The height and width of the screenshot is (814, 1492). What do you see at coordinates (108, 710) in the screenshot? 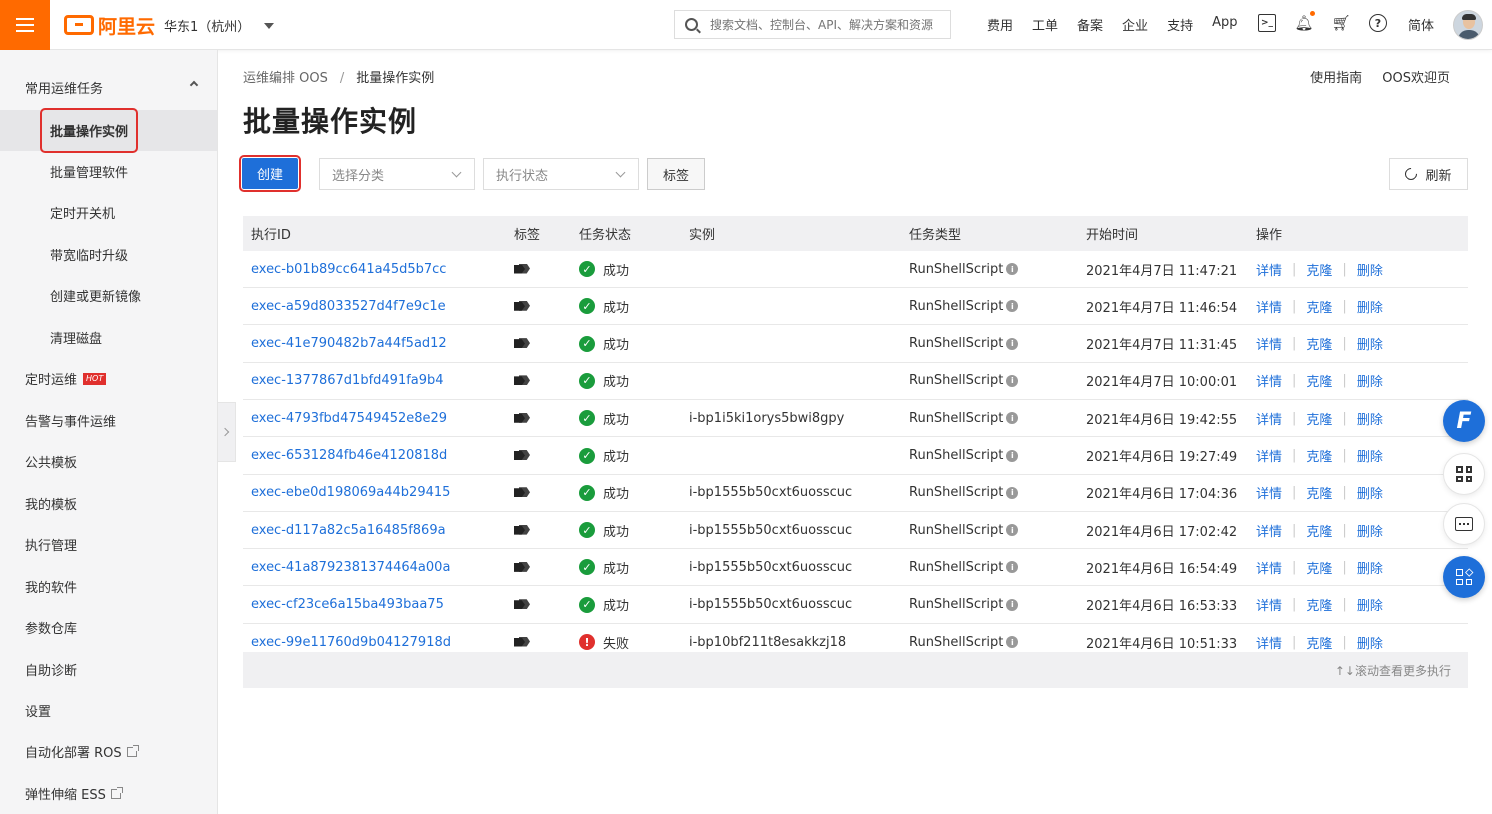
I see `sidebar-item-settings: 设置` at bounding box center [108, 710].